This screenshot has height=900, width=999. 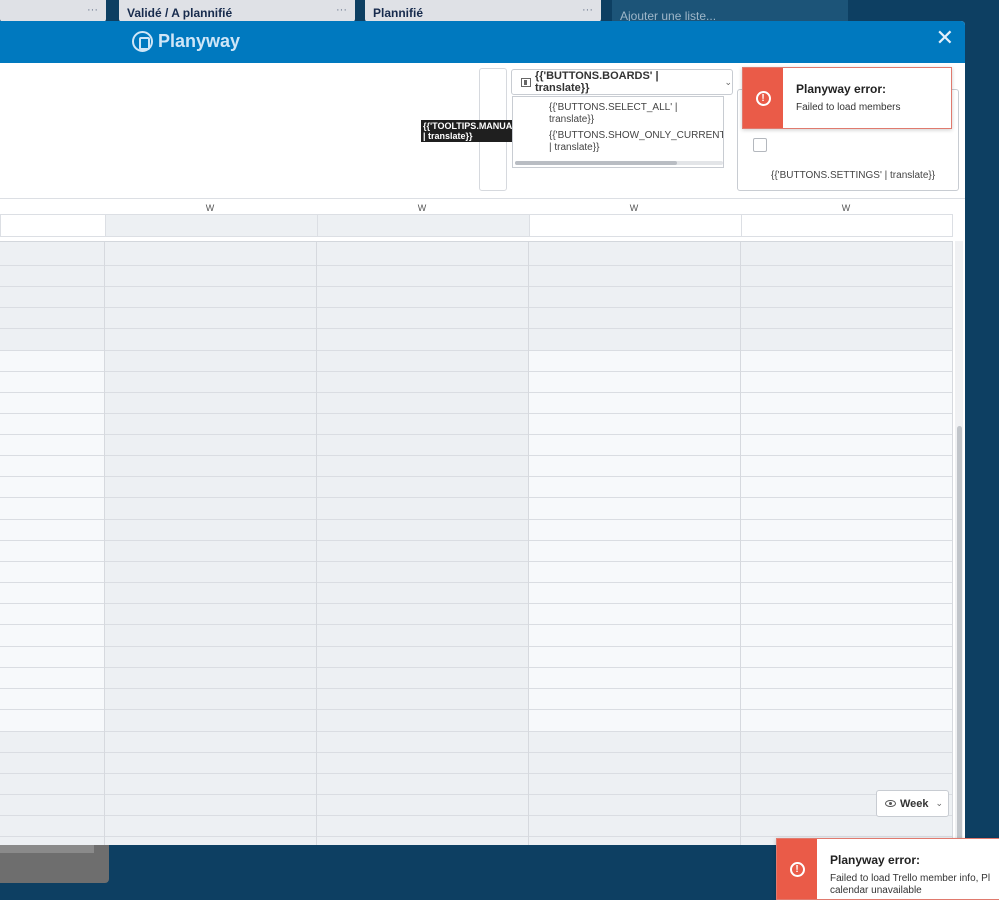 I want to click on settings-checkbox, so click(x=760, y=145).